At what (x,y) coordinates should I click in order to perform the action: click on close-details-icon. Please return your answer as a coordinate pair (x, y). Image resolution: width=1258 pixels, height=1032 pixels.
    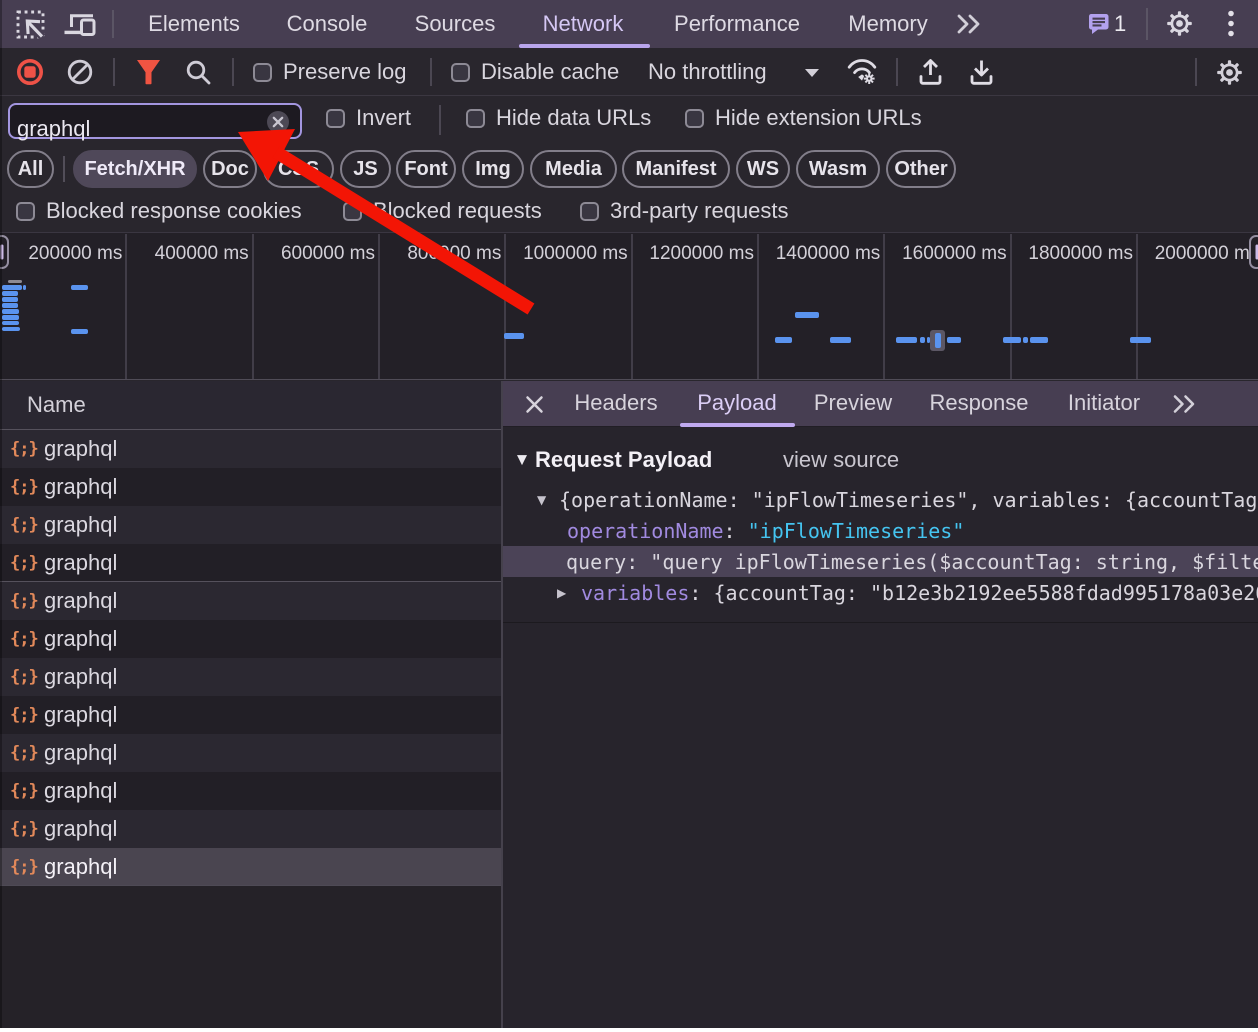
    Looking at the image, I should click on (534, 404).